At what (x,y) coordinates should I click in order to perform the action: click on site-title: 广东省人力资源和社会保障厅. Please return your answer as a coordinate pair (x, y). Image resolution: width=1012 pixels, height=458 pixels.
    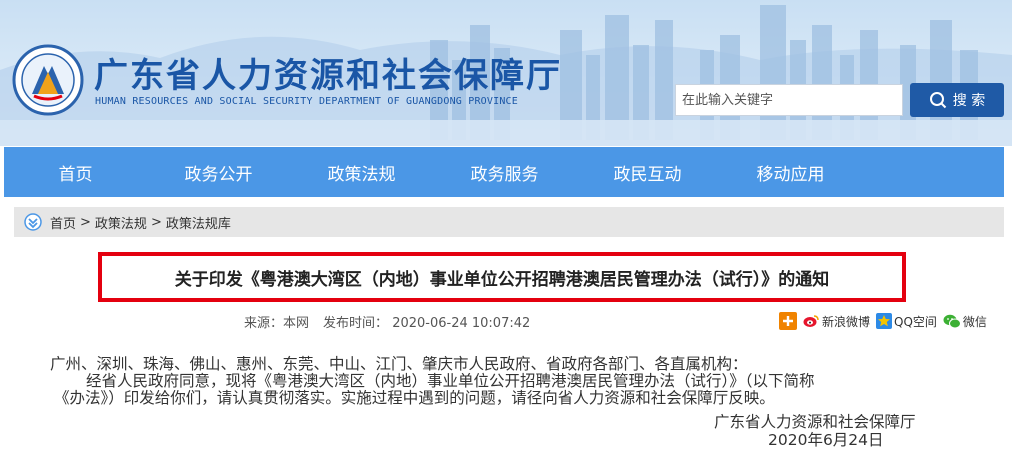
    Looking at the image, I should click on (328, 76).